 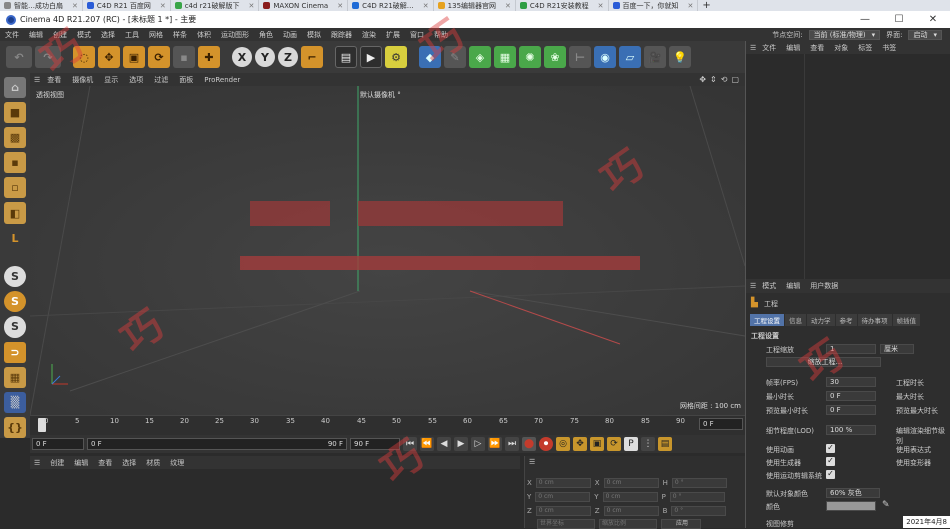 What do you see at coordinates (136, 80) in the screenshot?
I see `viewport-menu-options: 选项` at bounding box center [136, 80].